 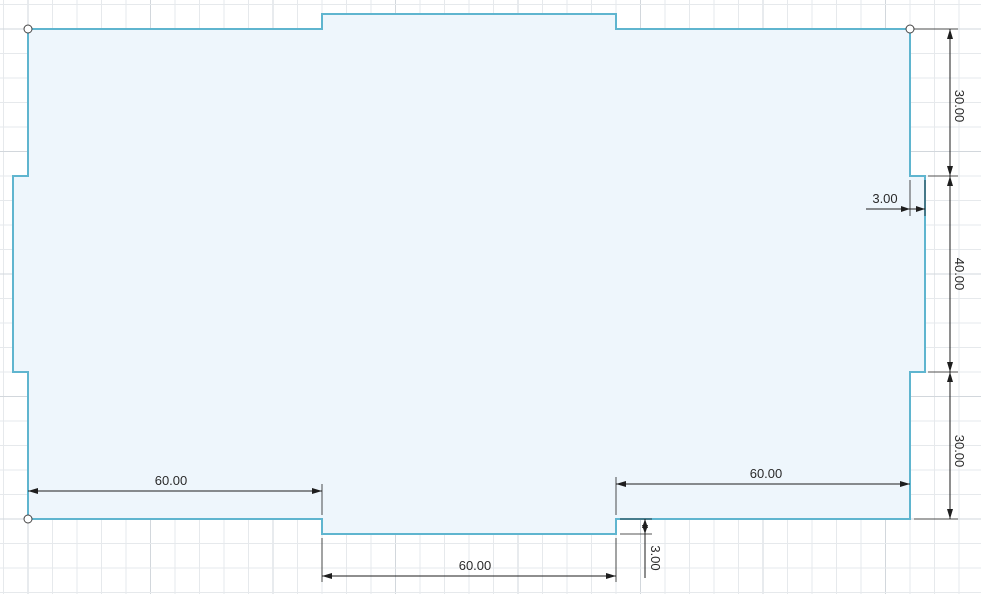 I want to click on dimension-bottom-tab-label: 60.00, so click(x=475, y=565).